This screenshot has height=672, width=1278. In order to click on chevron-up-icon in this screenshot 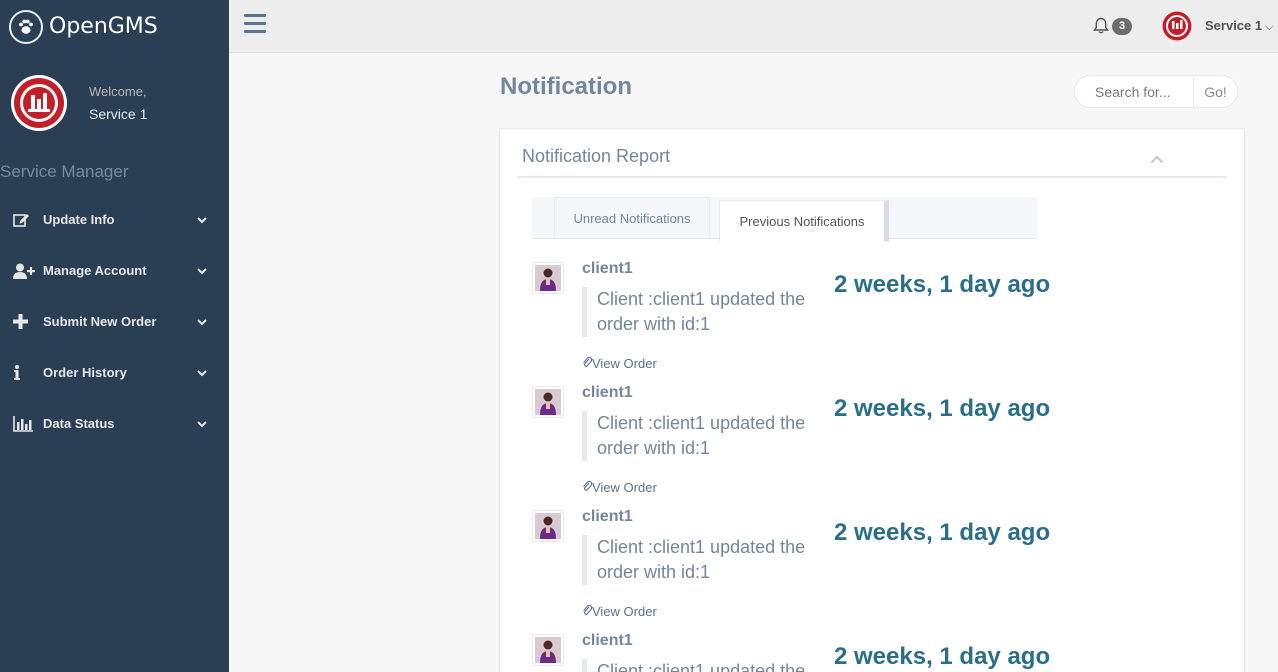, I will do `click(1157, 160)`.